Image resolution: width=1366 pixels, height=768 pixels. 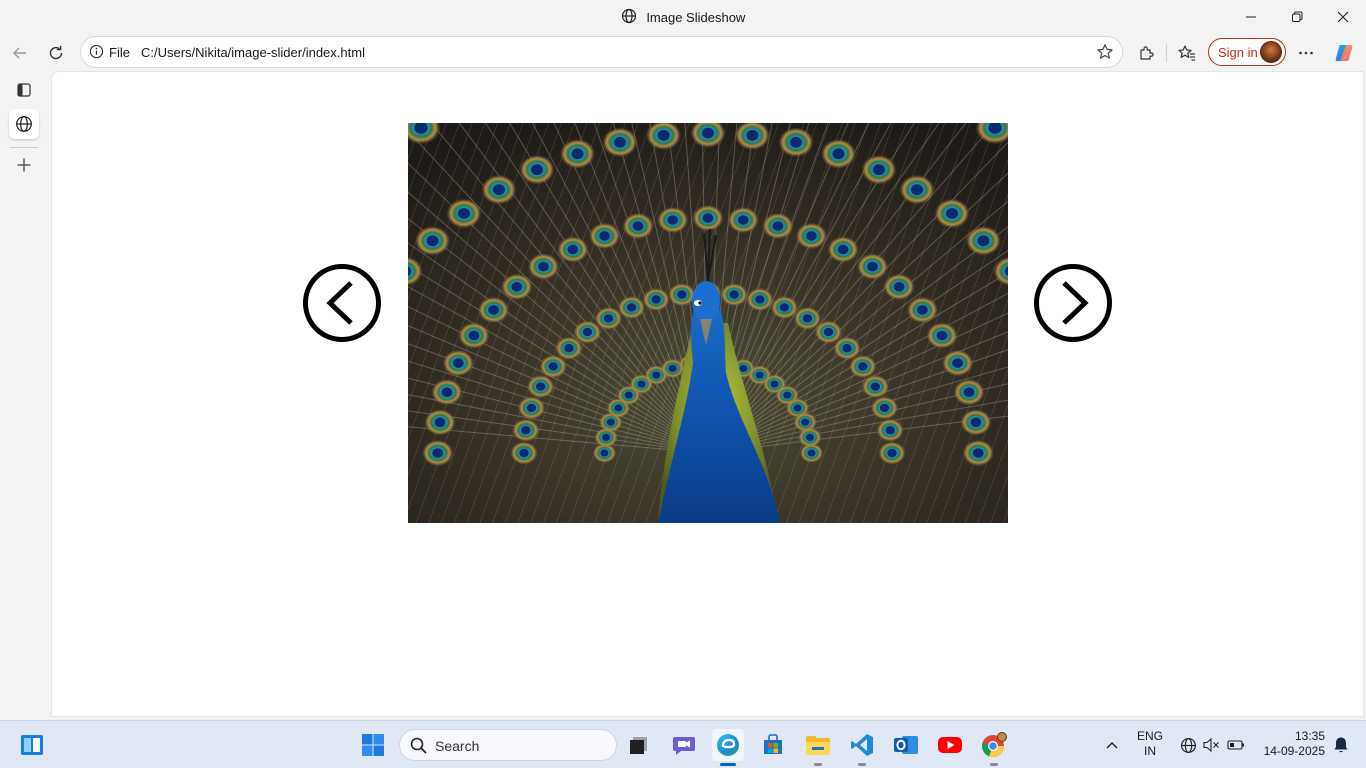 What do you see at coordinates (1271, 52) in the screenshot?
I see `avatar` at bounding box center [1271, 52].